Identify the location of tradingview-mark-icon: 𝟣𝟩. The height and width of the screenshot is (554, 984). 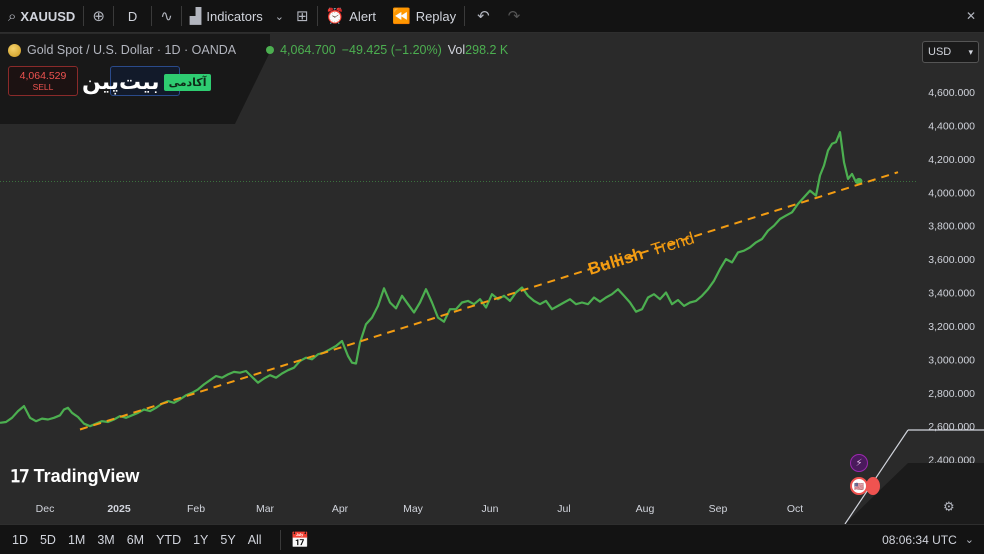
(20, 476).